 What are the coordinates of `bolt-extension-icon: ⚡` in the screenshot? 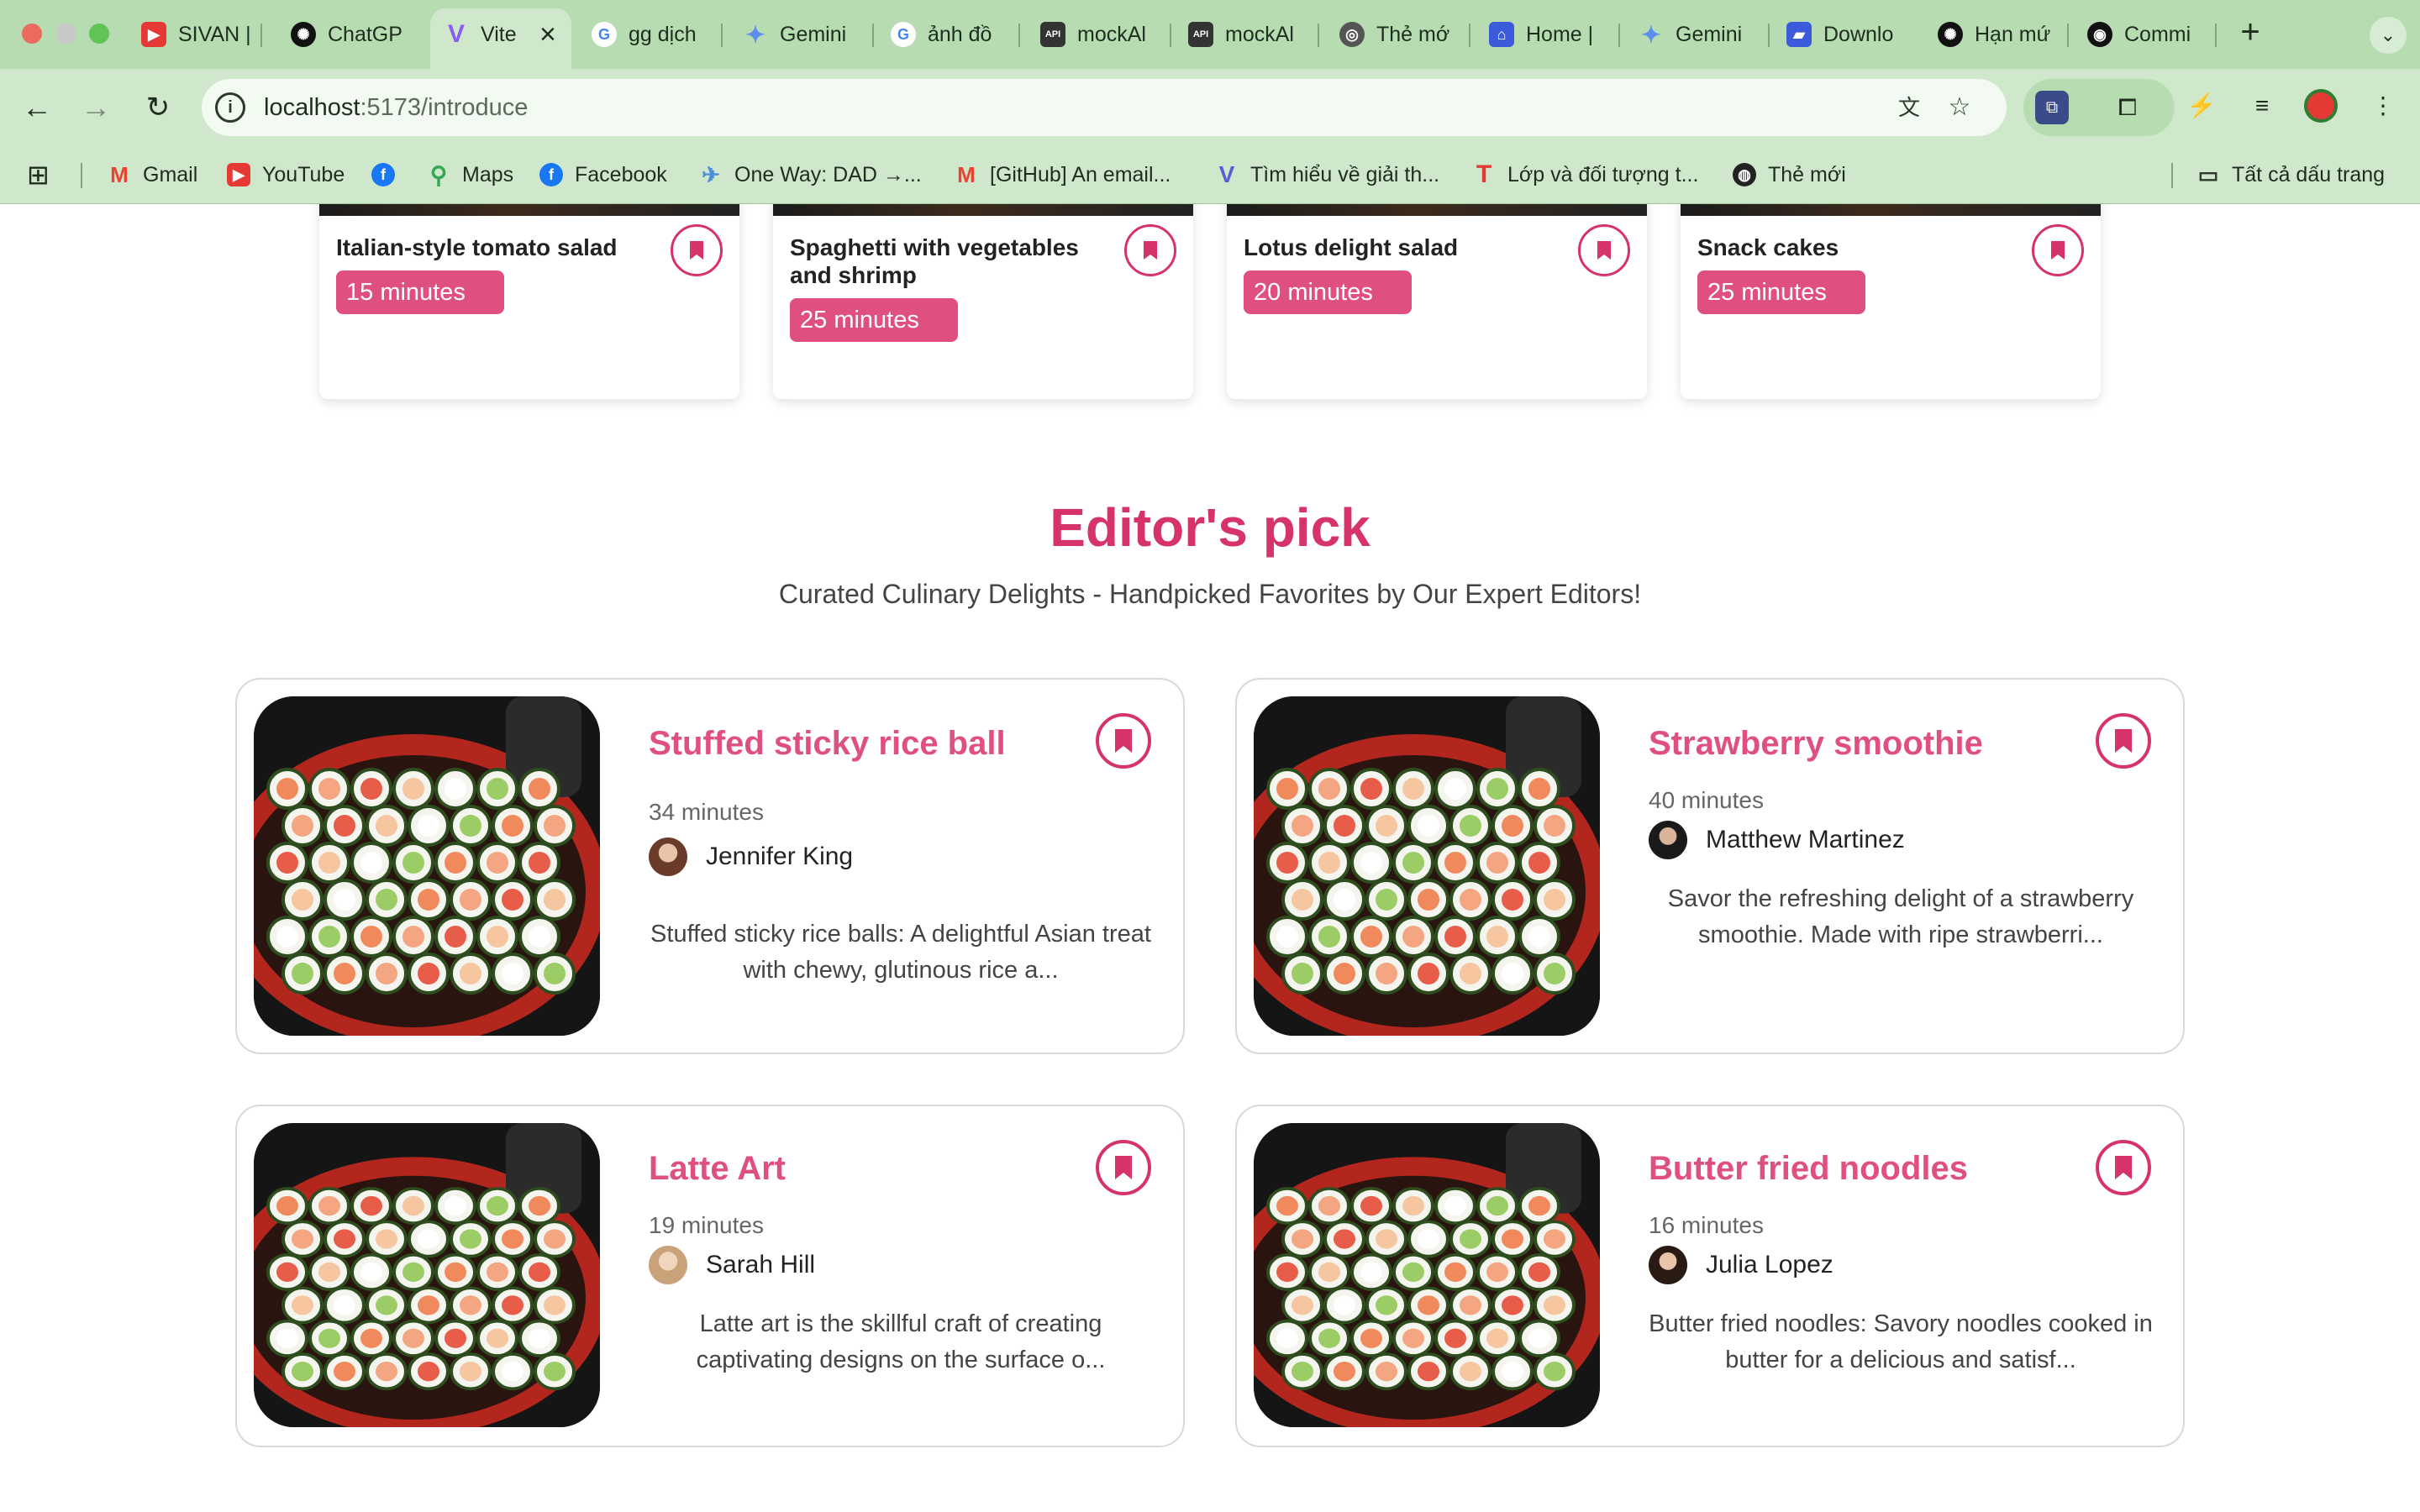 It's located at (2202, 106).